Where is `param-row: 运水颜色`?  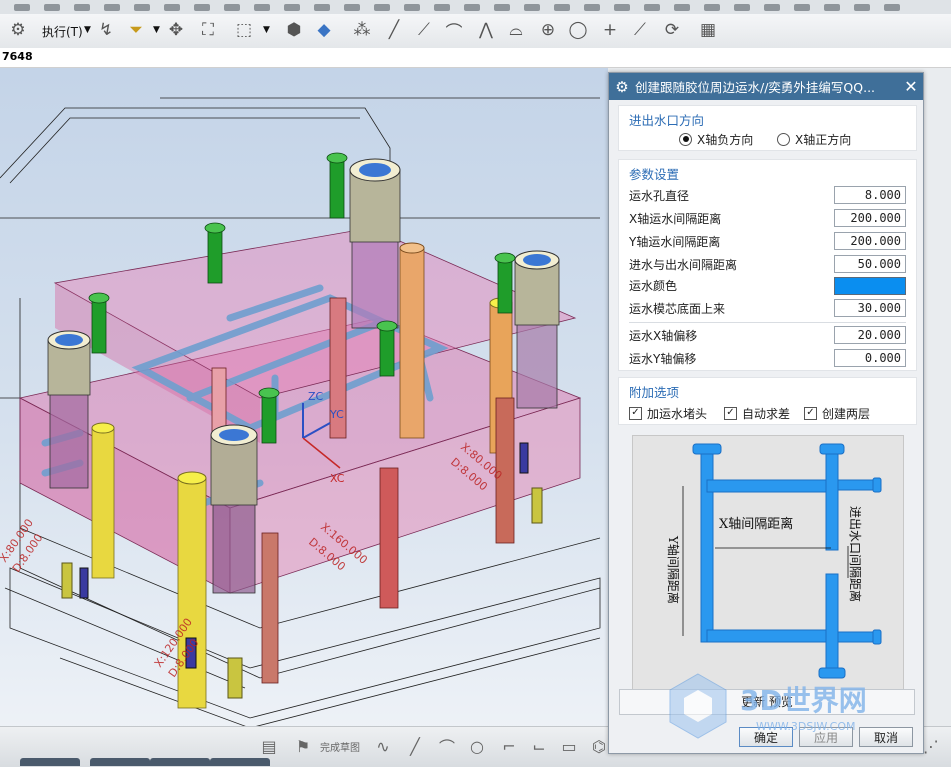 param-row: 运水颜色 is located at coordinates (653, 285).